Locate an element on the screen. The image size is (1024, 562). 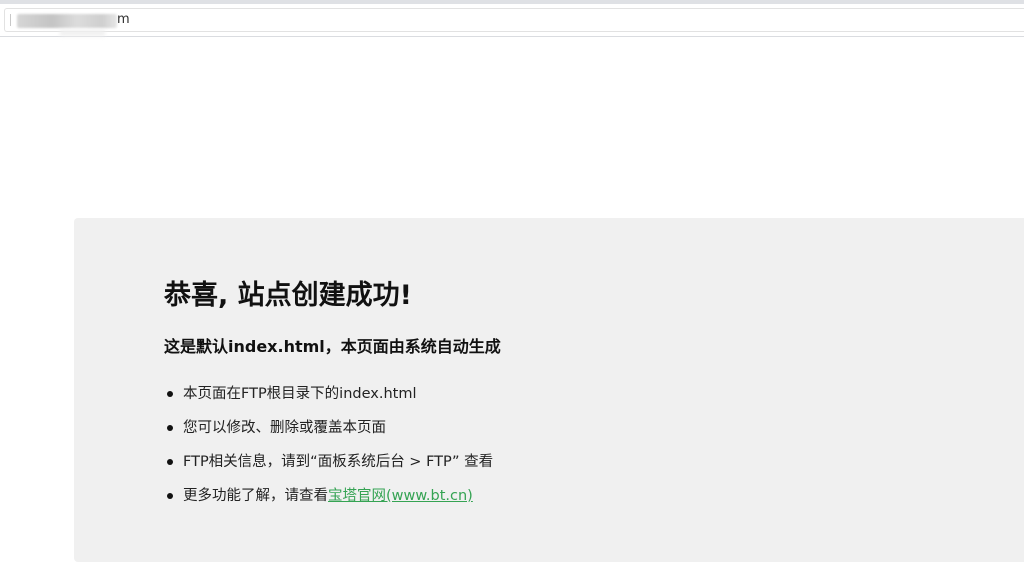
list-item: 更多功能了解，请查看宝塔官网(www.bt.cn) is located at coordinates (328, 501).